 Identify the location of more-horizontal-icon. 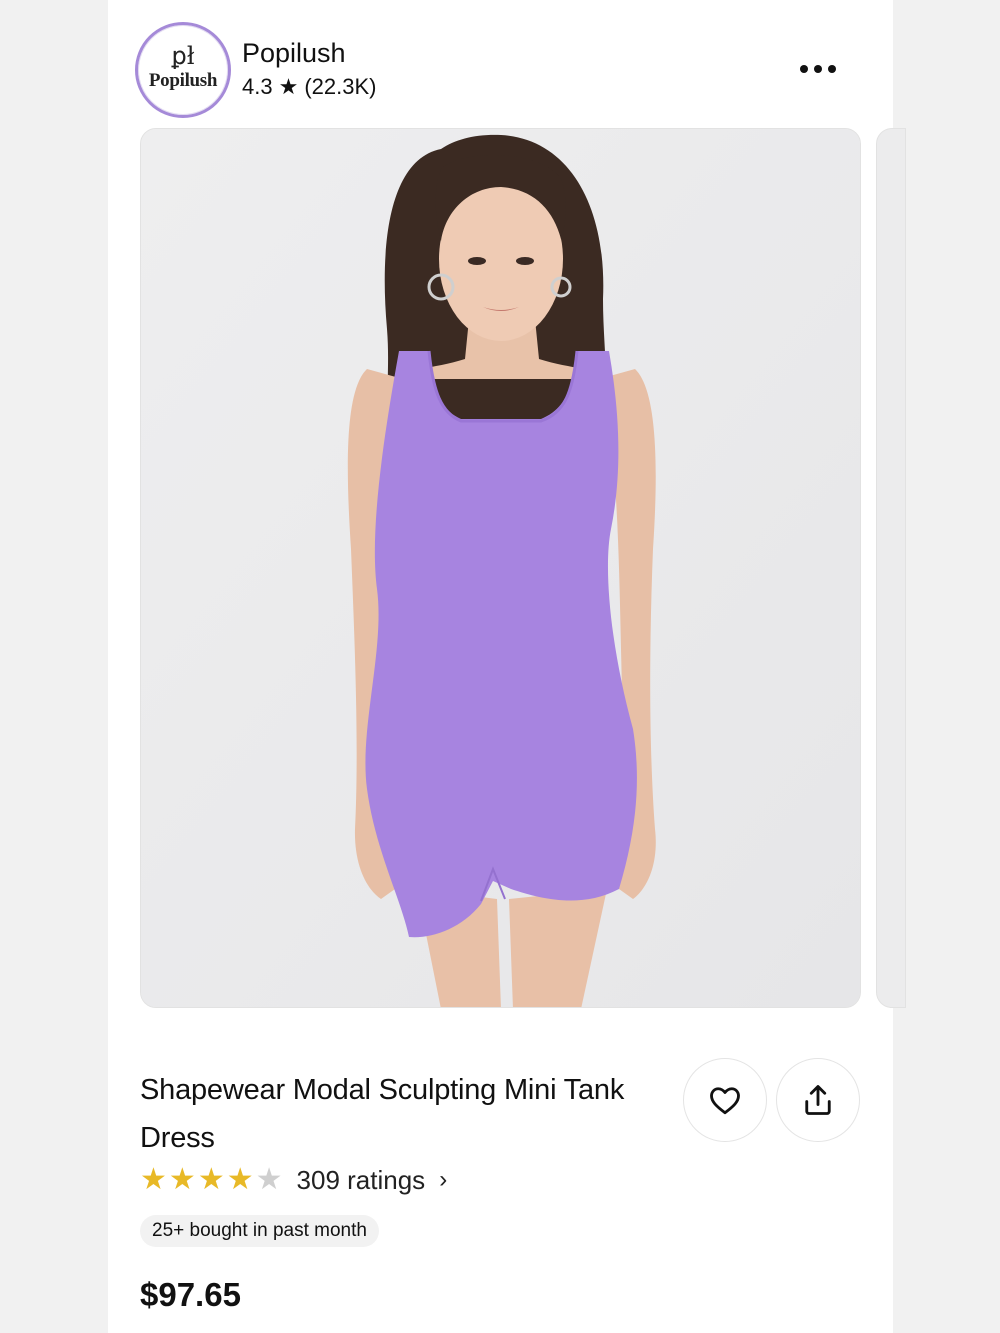
(804, 69).